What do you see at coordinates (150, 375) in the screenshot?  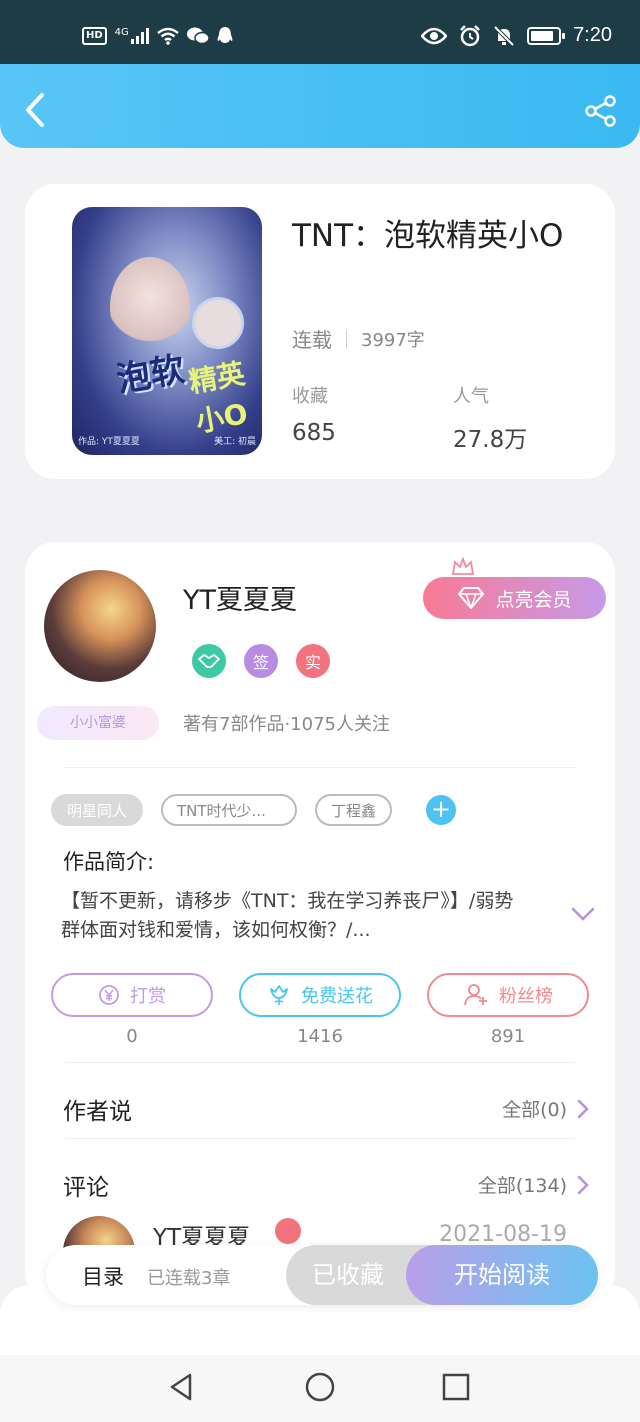 I see `cover-title-a: 泡软` at bounding box center [150, 375].